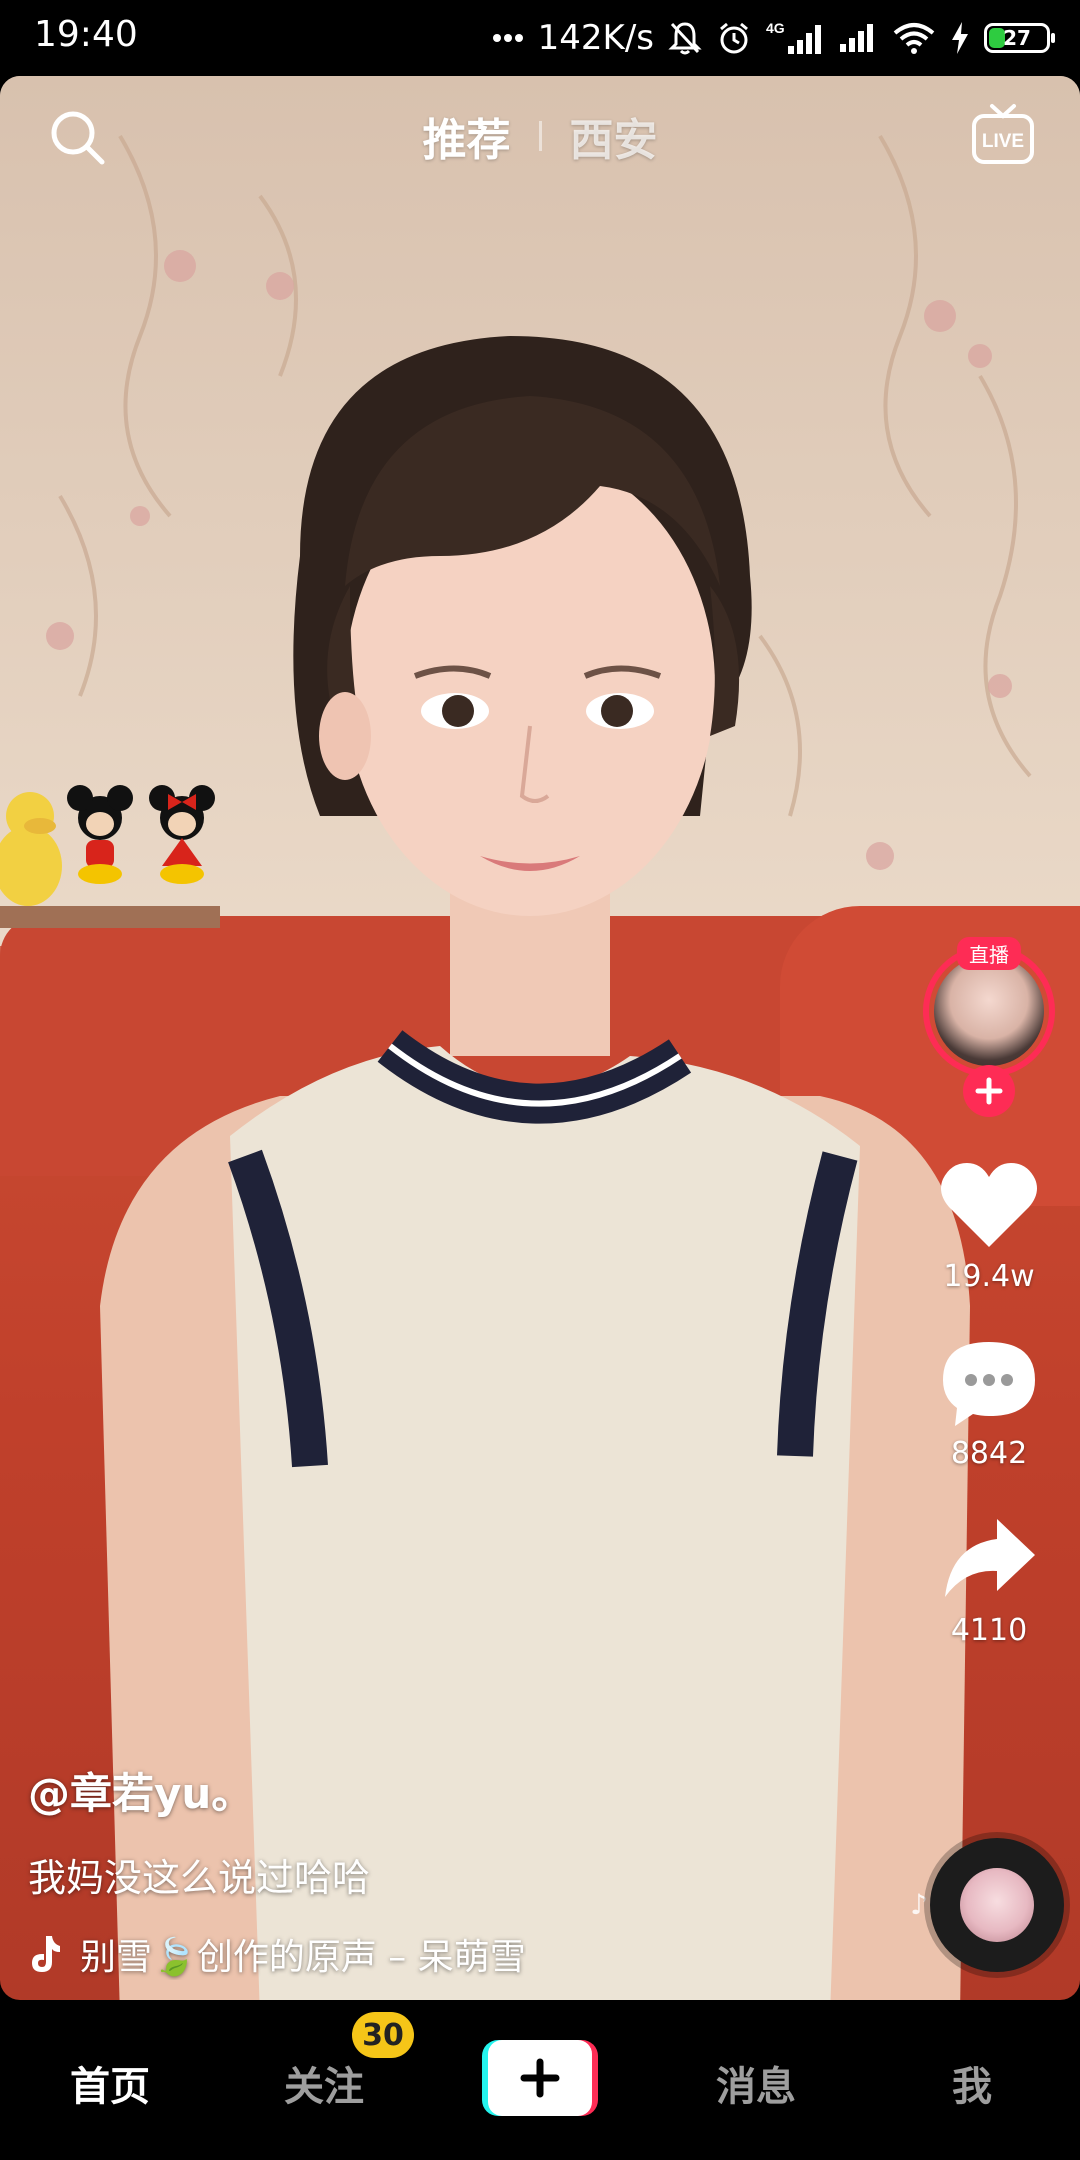 The height and width of the screenshot is (2160, 1080). What do you see at coordinates (989, 1205) in the screenshot?
I see `heart-icon` at bounding box center [989, 1205].